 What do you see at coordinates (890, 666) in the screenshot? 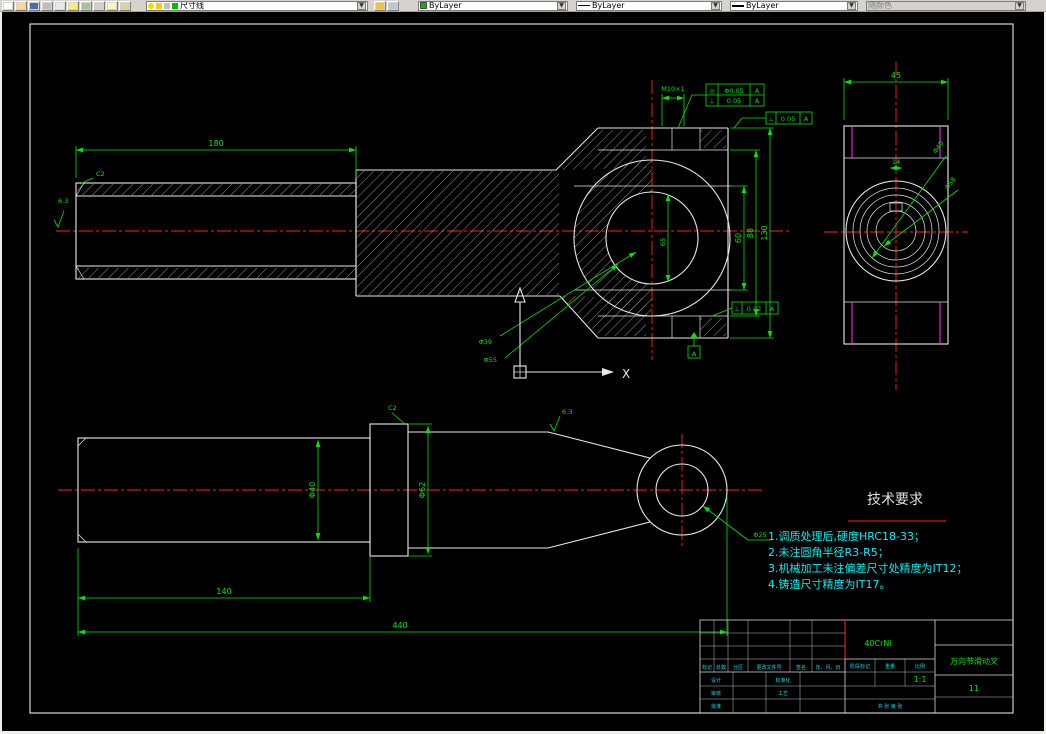
I see `weight-label: 重量` at bounding box center [890, 666].